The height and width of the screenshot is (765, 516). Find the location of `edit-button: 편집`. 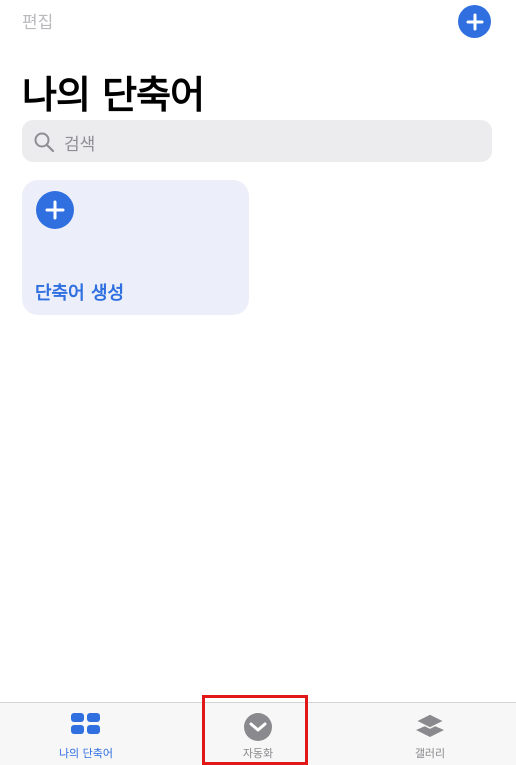

edit-button: 편집 is located at coordinates (37, 20).